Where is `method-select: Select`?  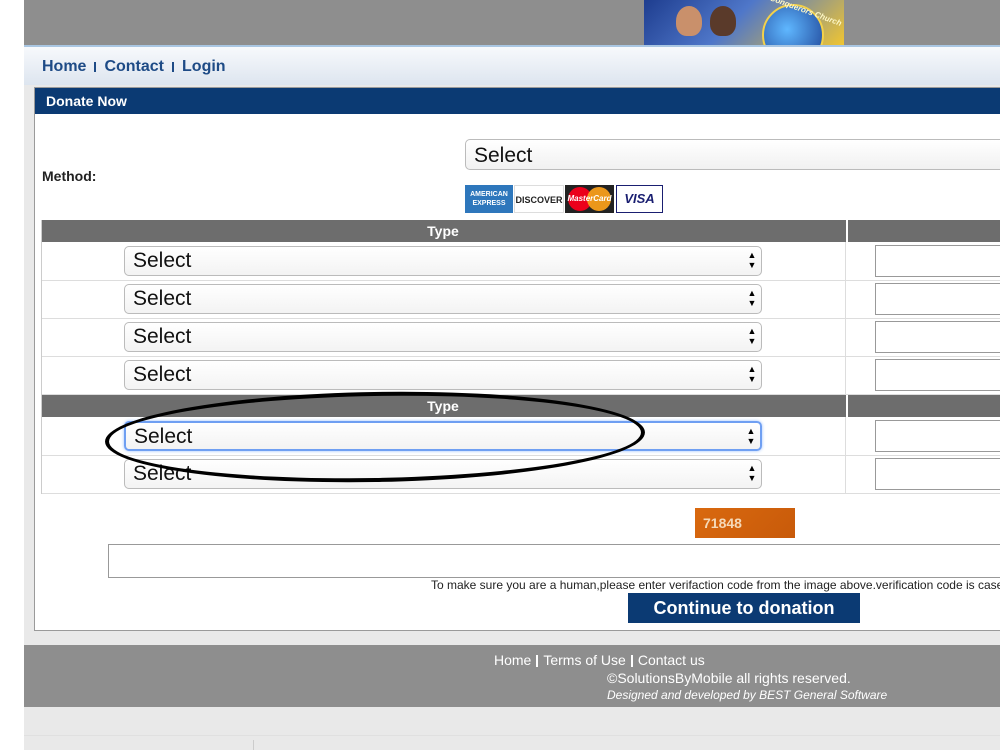
method-select: Select is located at coordinates (732, 154).